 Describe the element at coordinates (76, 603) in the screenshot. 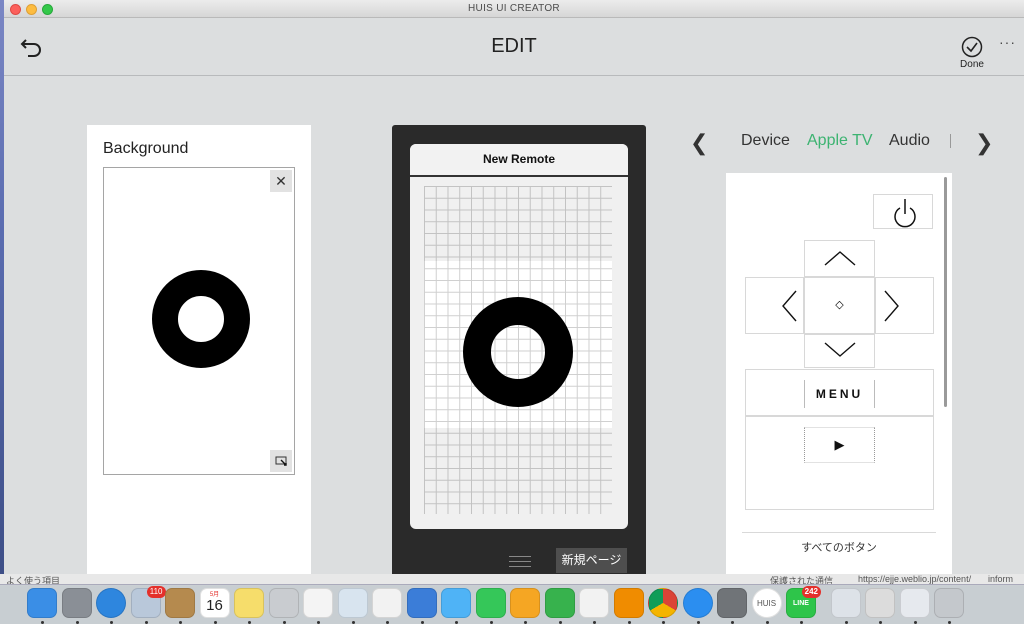

I see `launchpad-dock-icon` at that location.